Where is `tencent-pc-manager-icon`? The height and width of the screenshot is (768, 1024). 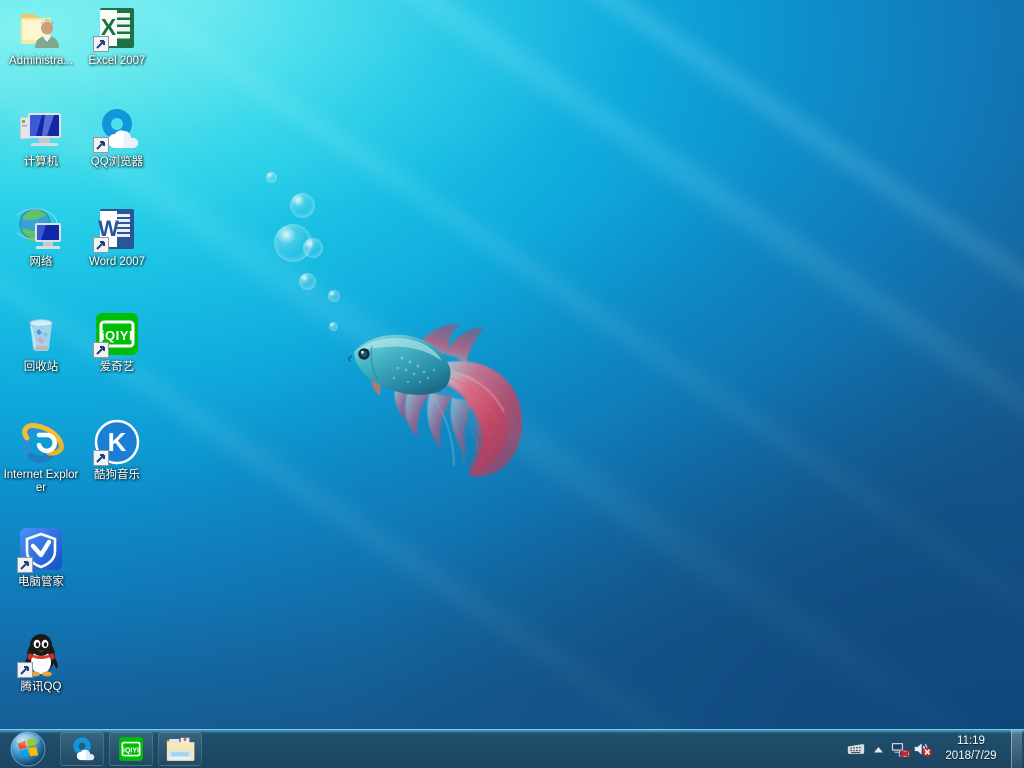
tencent-pc-manager-icon is located at coordinates (41, 549).